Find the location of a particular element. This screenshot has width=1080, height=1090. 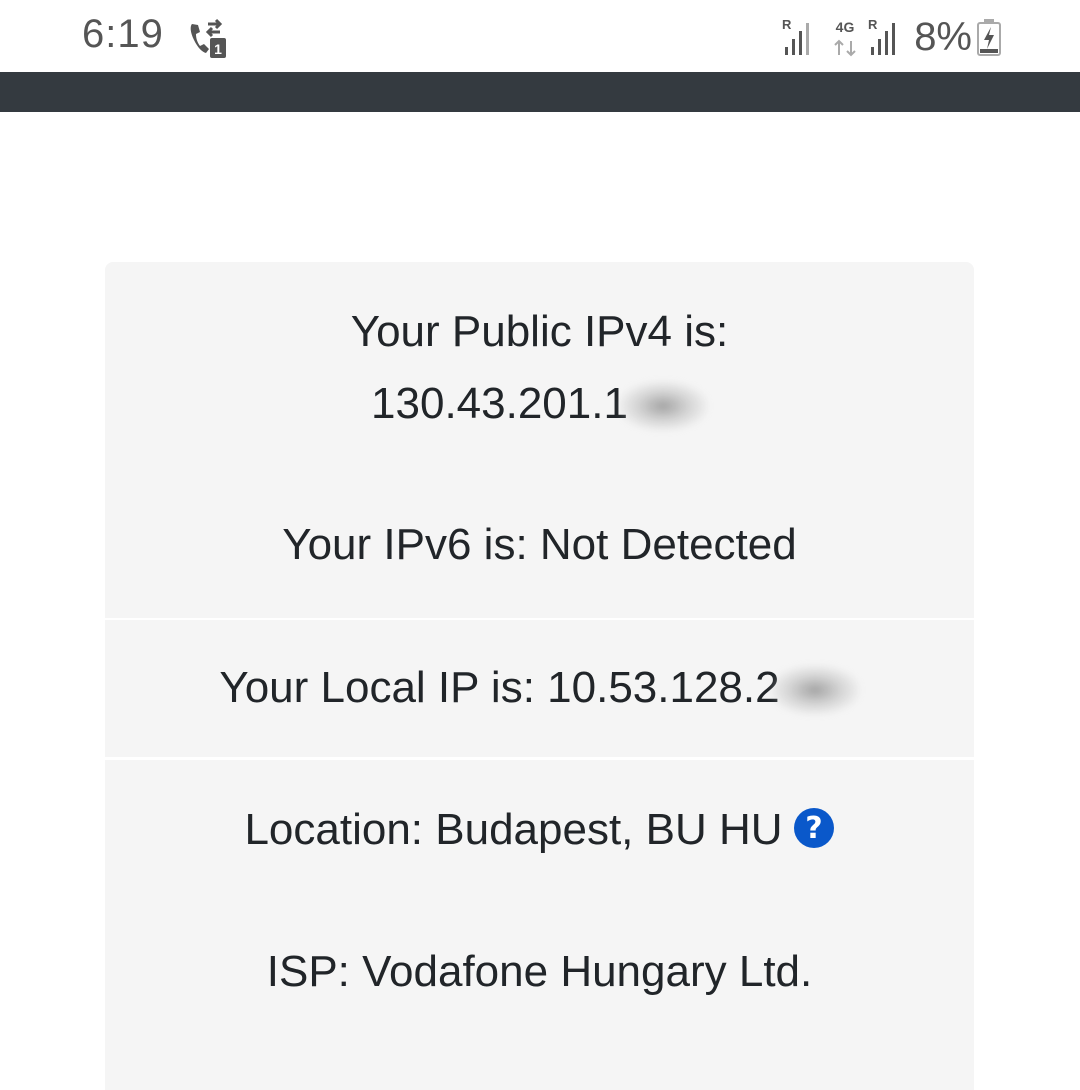

ipv4-label: Your Public IPv4 is: is located at coordinates (539, 331).